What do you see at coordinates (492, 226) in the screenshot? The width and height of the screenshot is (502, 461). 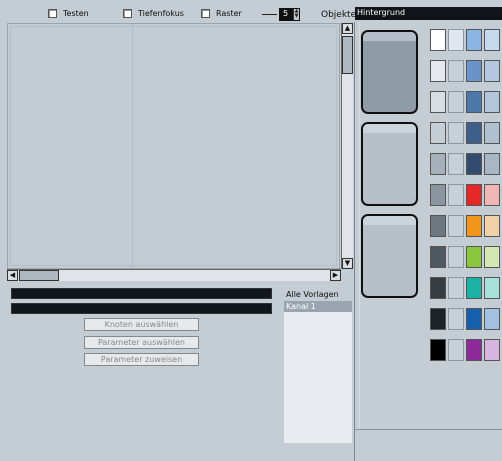 I see `color-swatch-r7-c4` at bounding box center [492, 226].